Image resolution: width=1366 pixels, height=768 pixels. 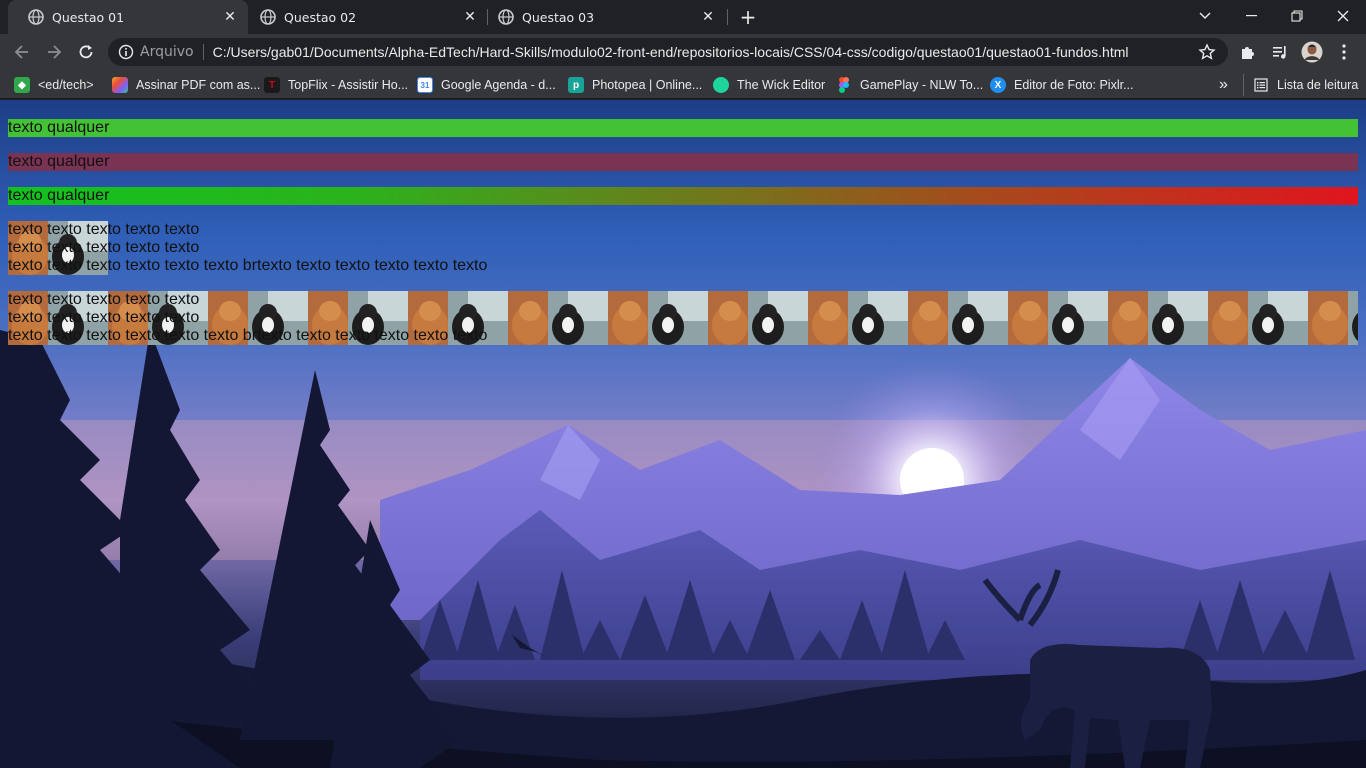 I want to click on tab-separator, so click(x=727, y=17).